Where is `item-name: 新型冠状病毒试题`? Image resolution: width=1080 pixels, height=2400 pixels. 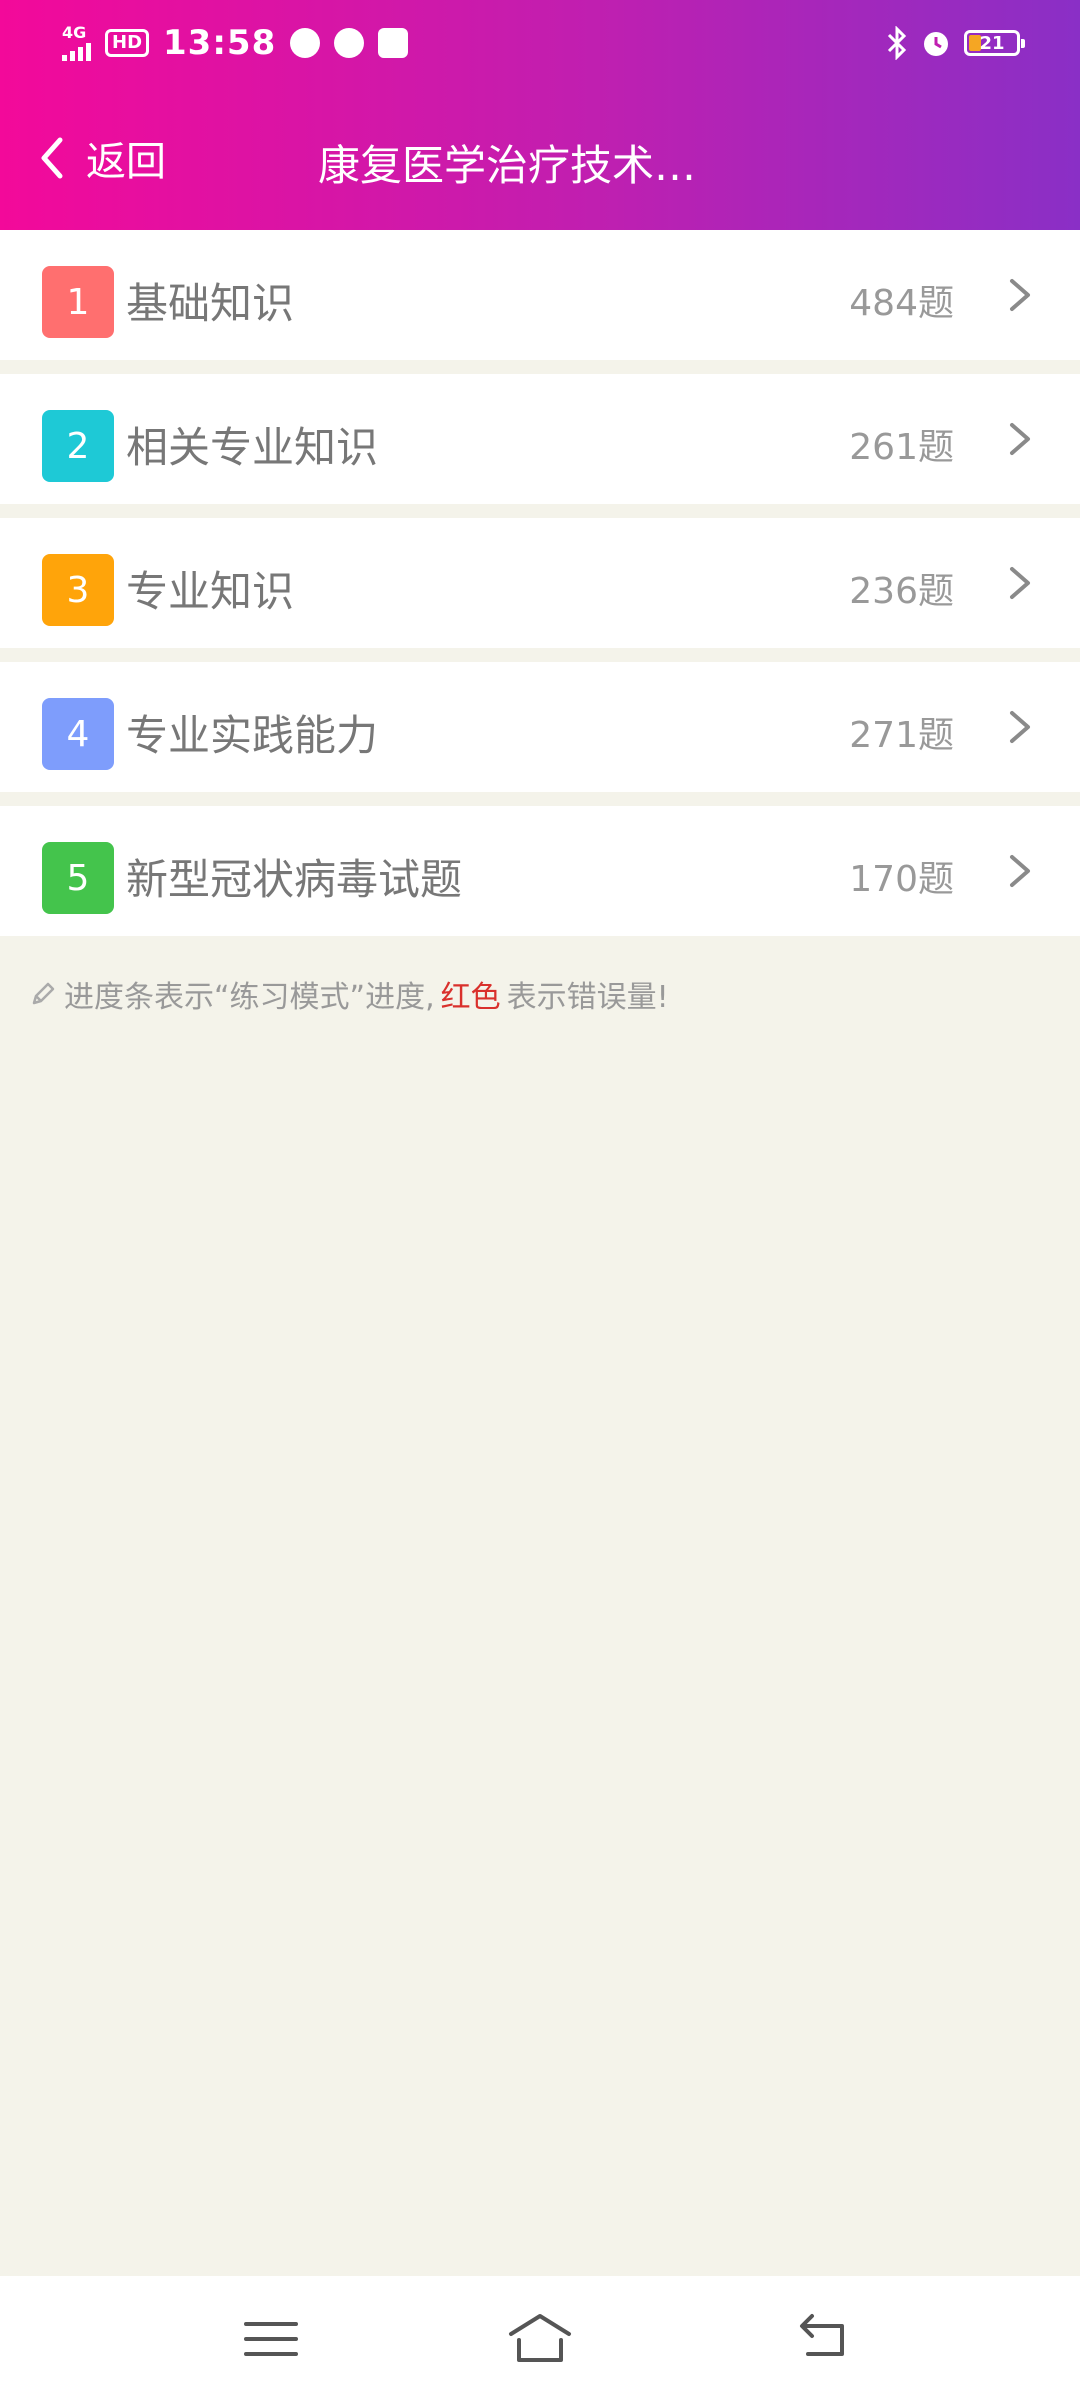 item-name: 新型冠状病毒试题 is located at coordinates (294, 879).